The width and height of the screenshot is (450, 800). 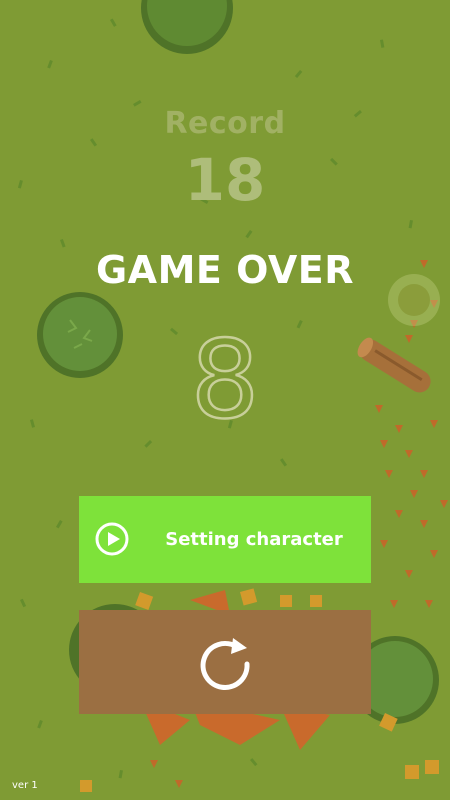 I want to click on setting-character-button: Setting character, so click(x=225, y=539).